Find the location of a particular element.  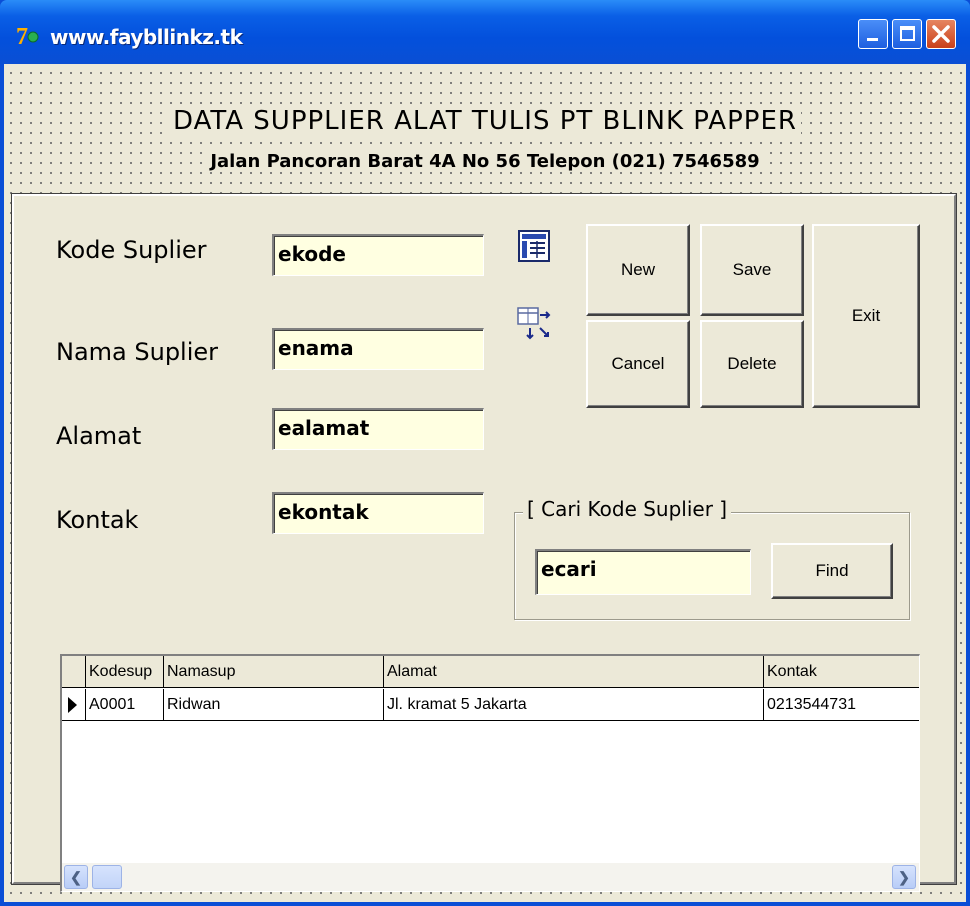

close-icon is located at coordinates (941, 34).